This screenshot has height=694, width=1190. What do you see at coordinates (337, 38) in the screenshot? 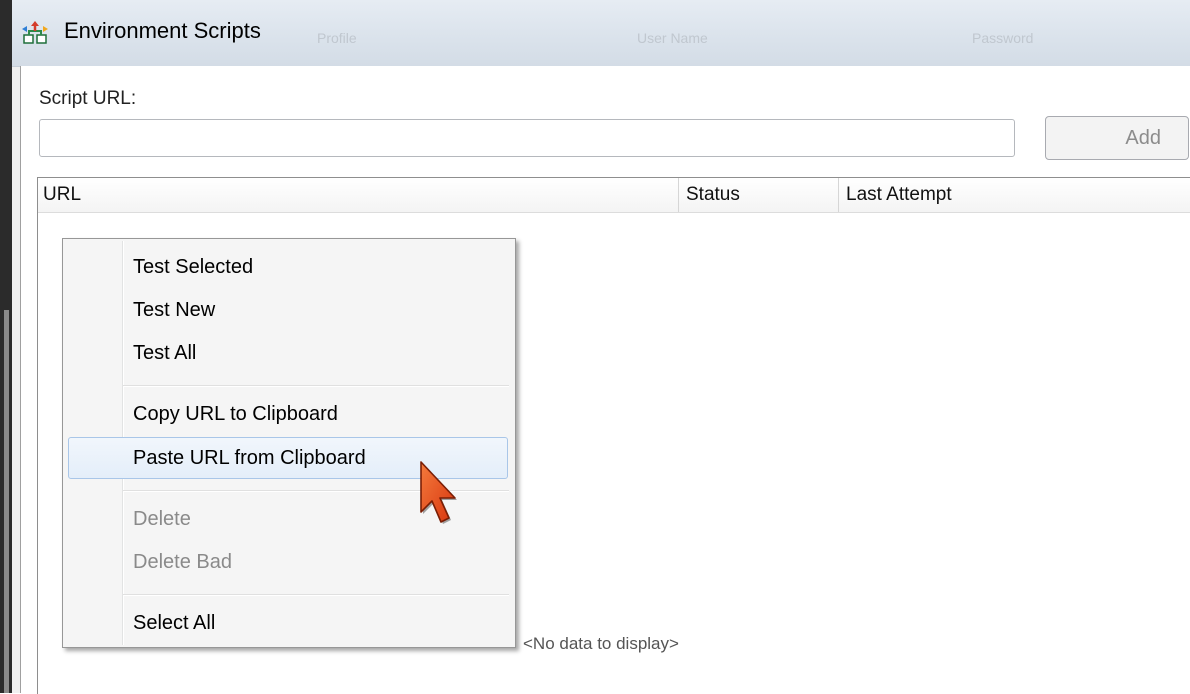
I see `ghost-column-profile: Profile` at bounding box center [337, 38].